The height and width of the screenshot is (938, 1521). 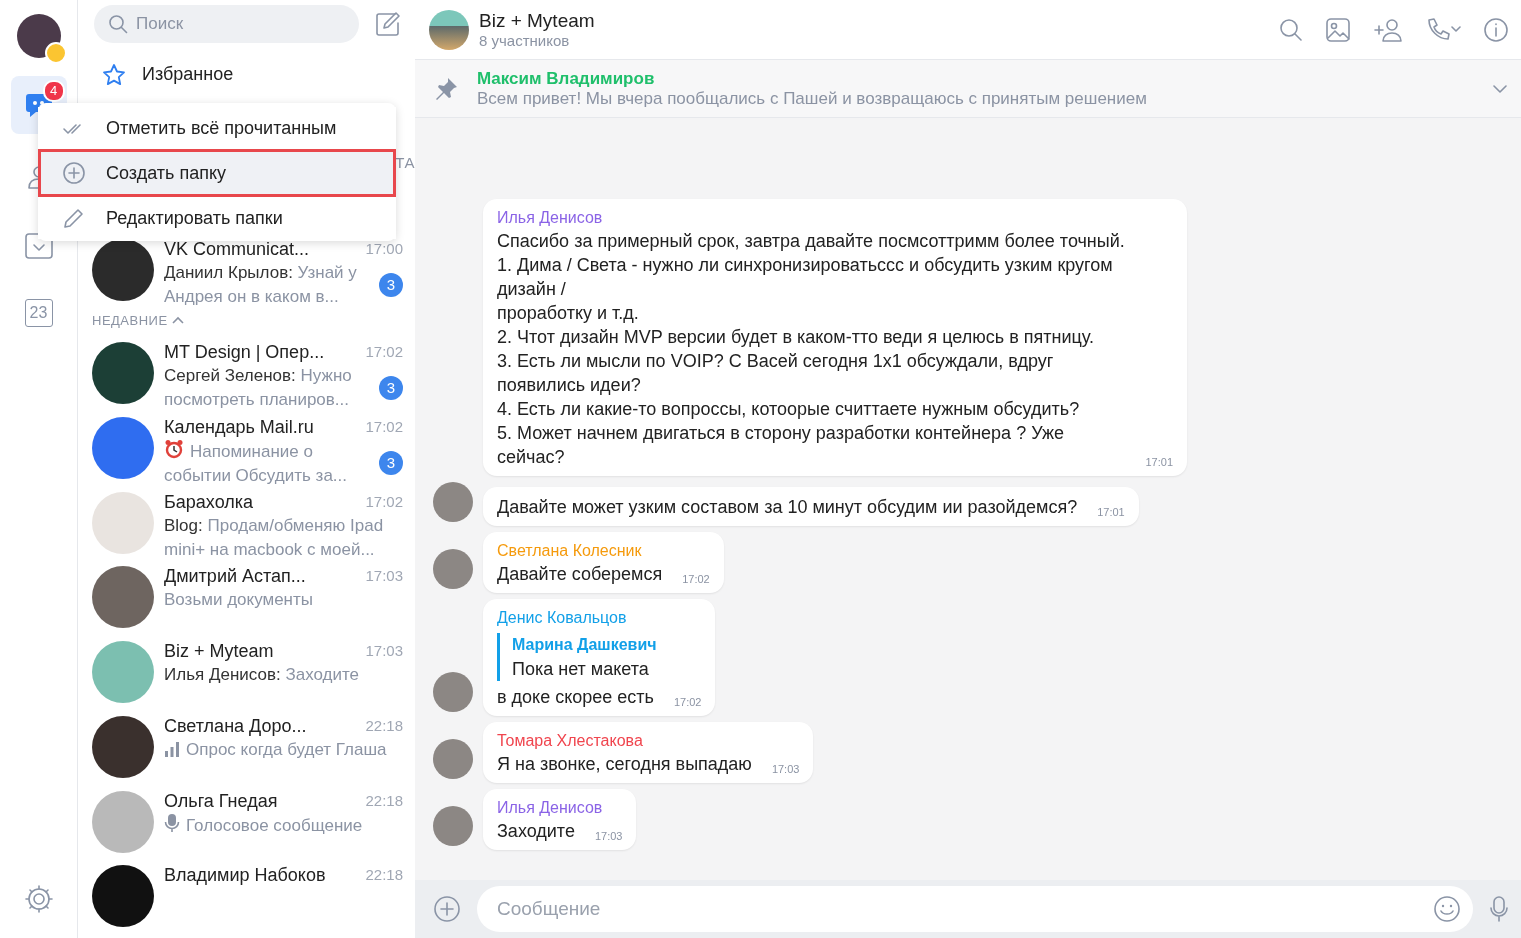 I want to click on favorites-item: Избранное, so click(x=246, y=75).